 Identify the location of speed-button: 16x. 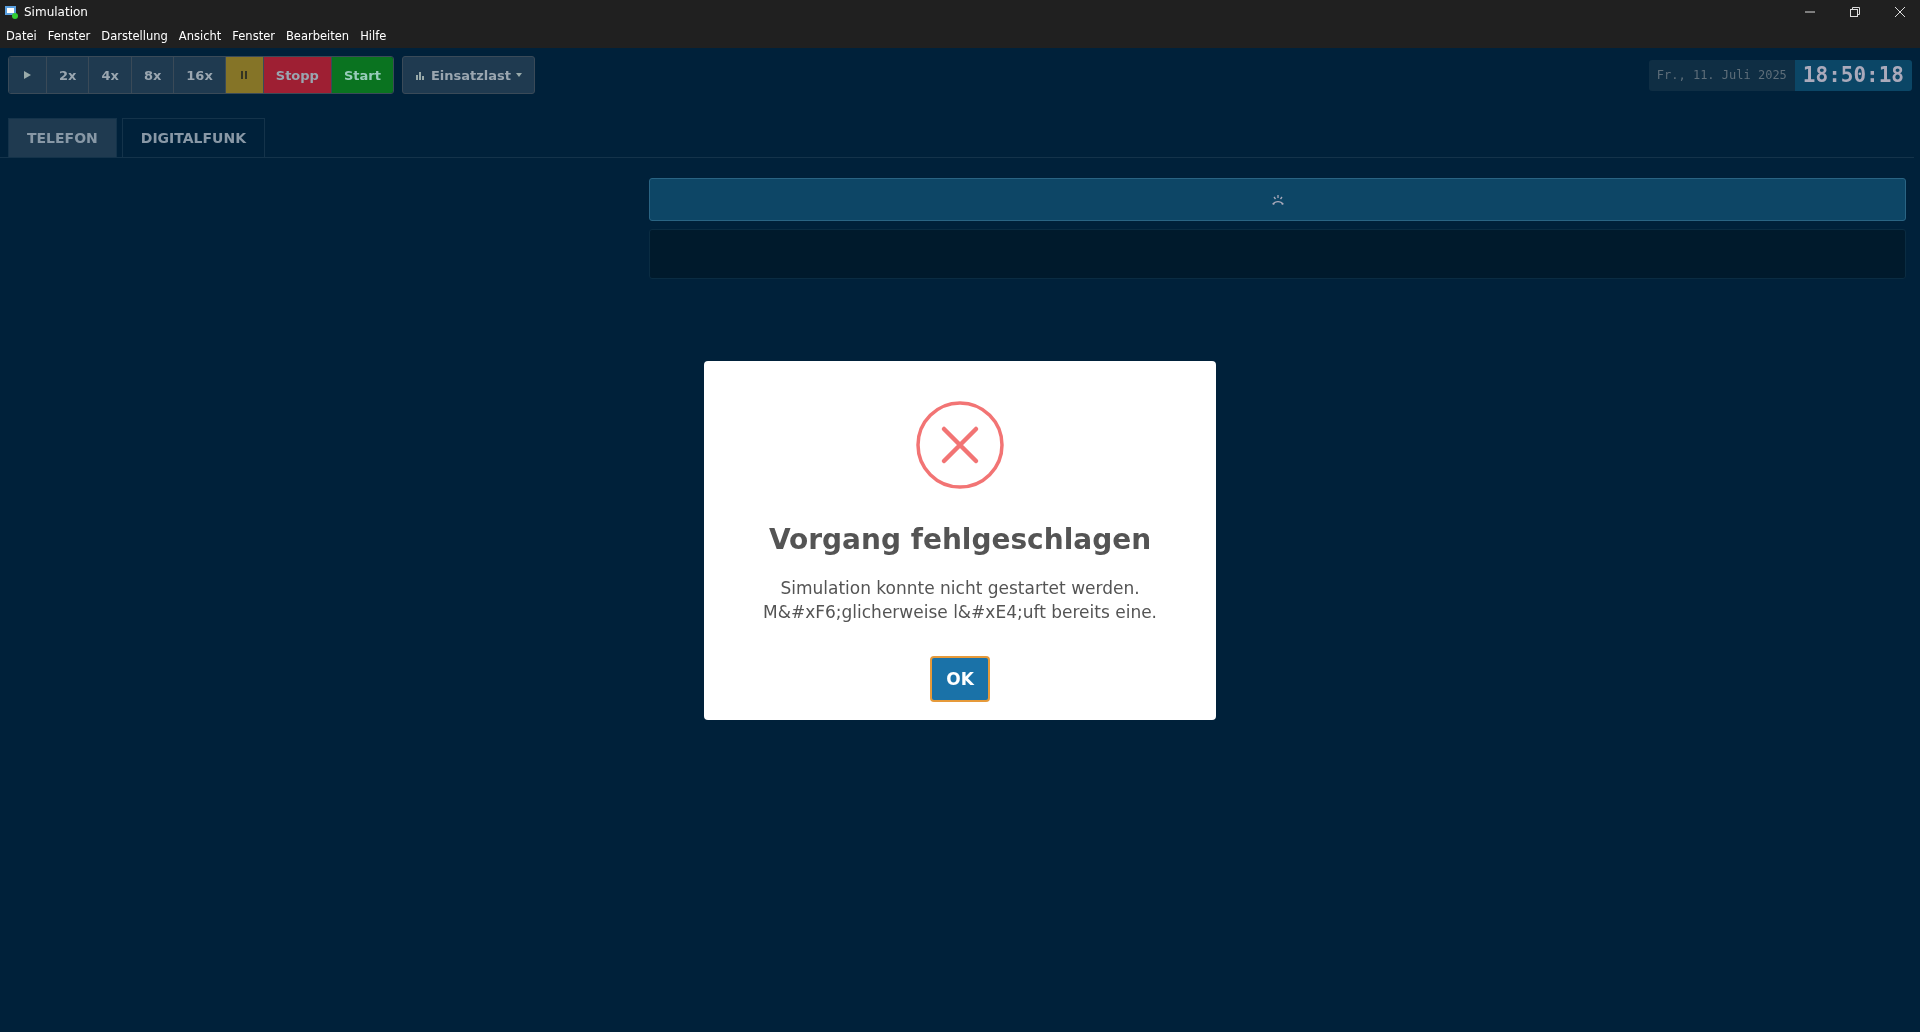
(200, 75).